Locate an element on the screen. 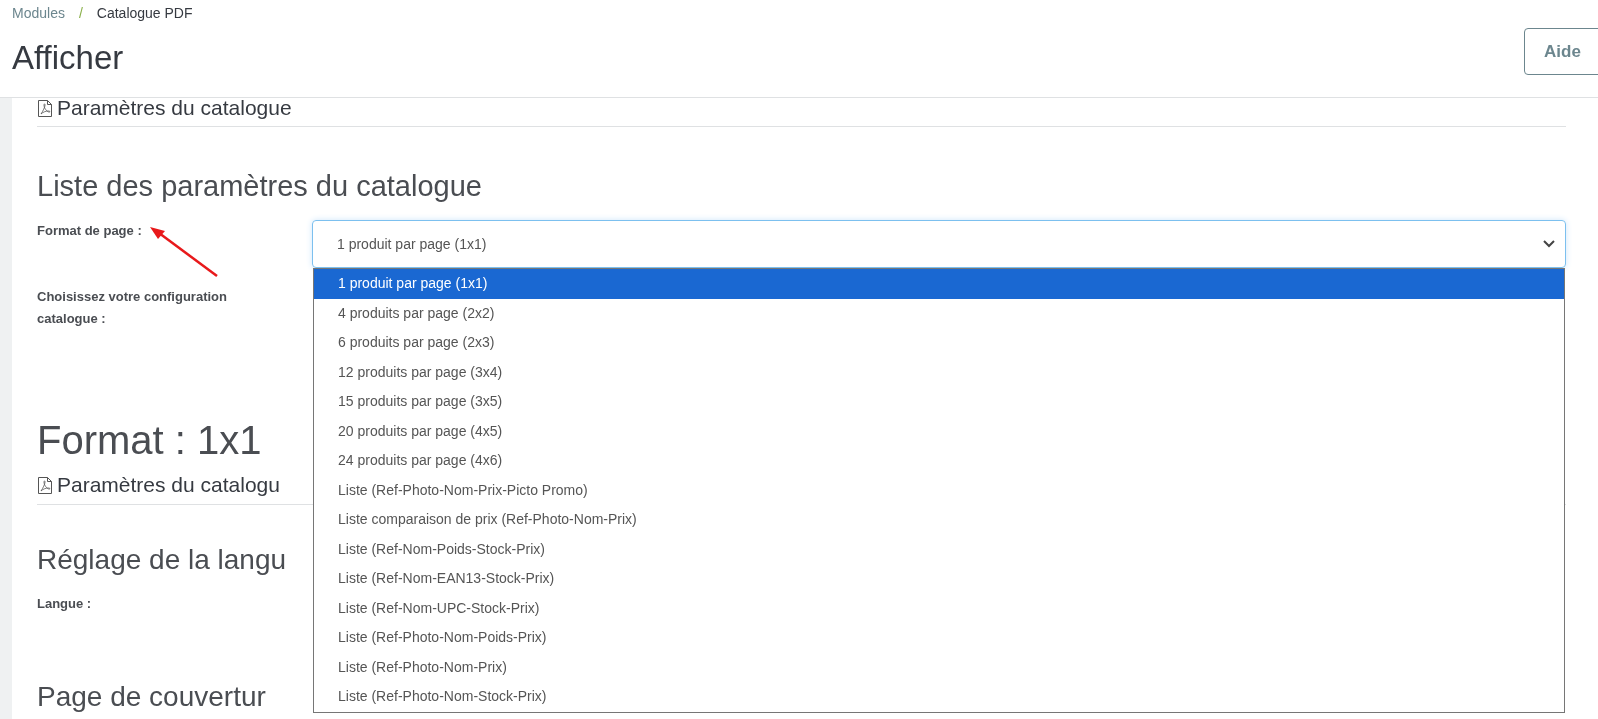 The image size is (1598, 719). page-title: Afficher is located at coordinates (68, 58).